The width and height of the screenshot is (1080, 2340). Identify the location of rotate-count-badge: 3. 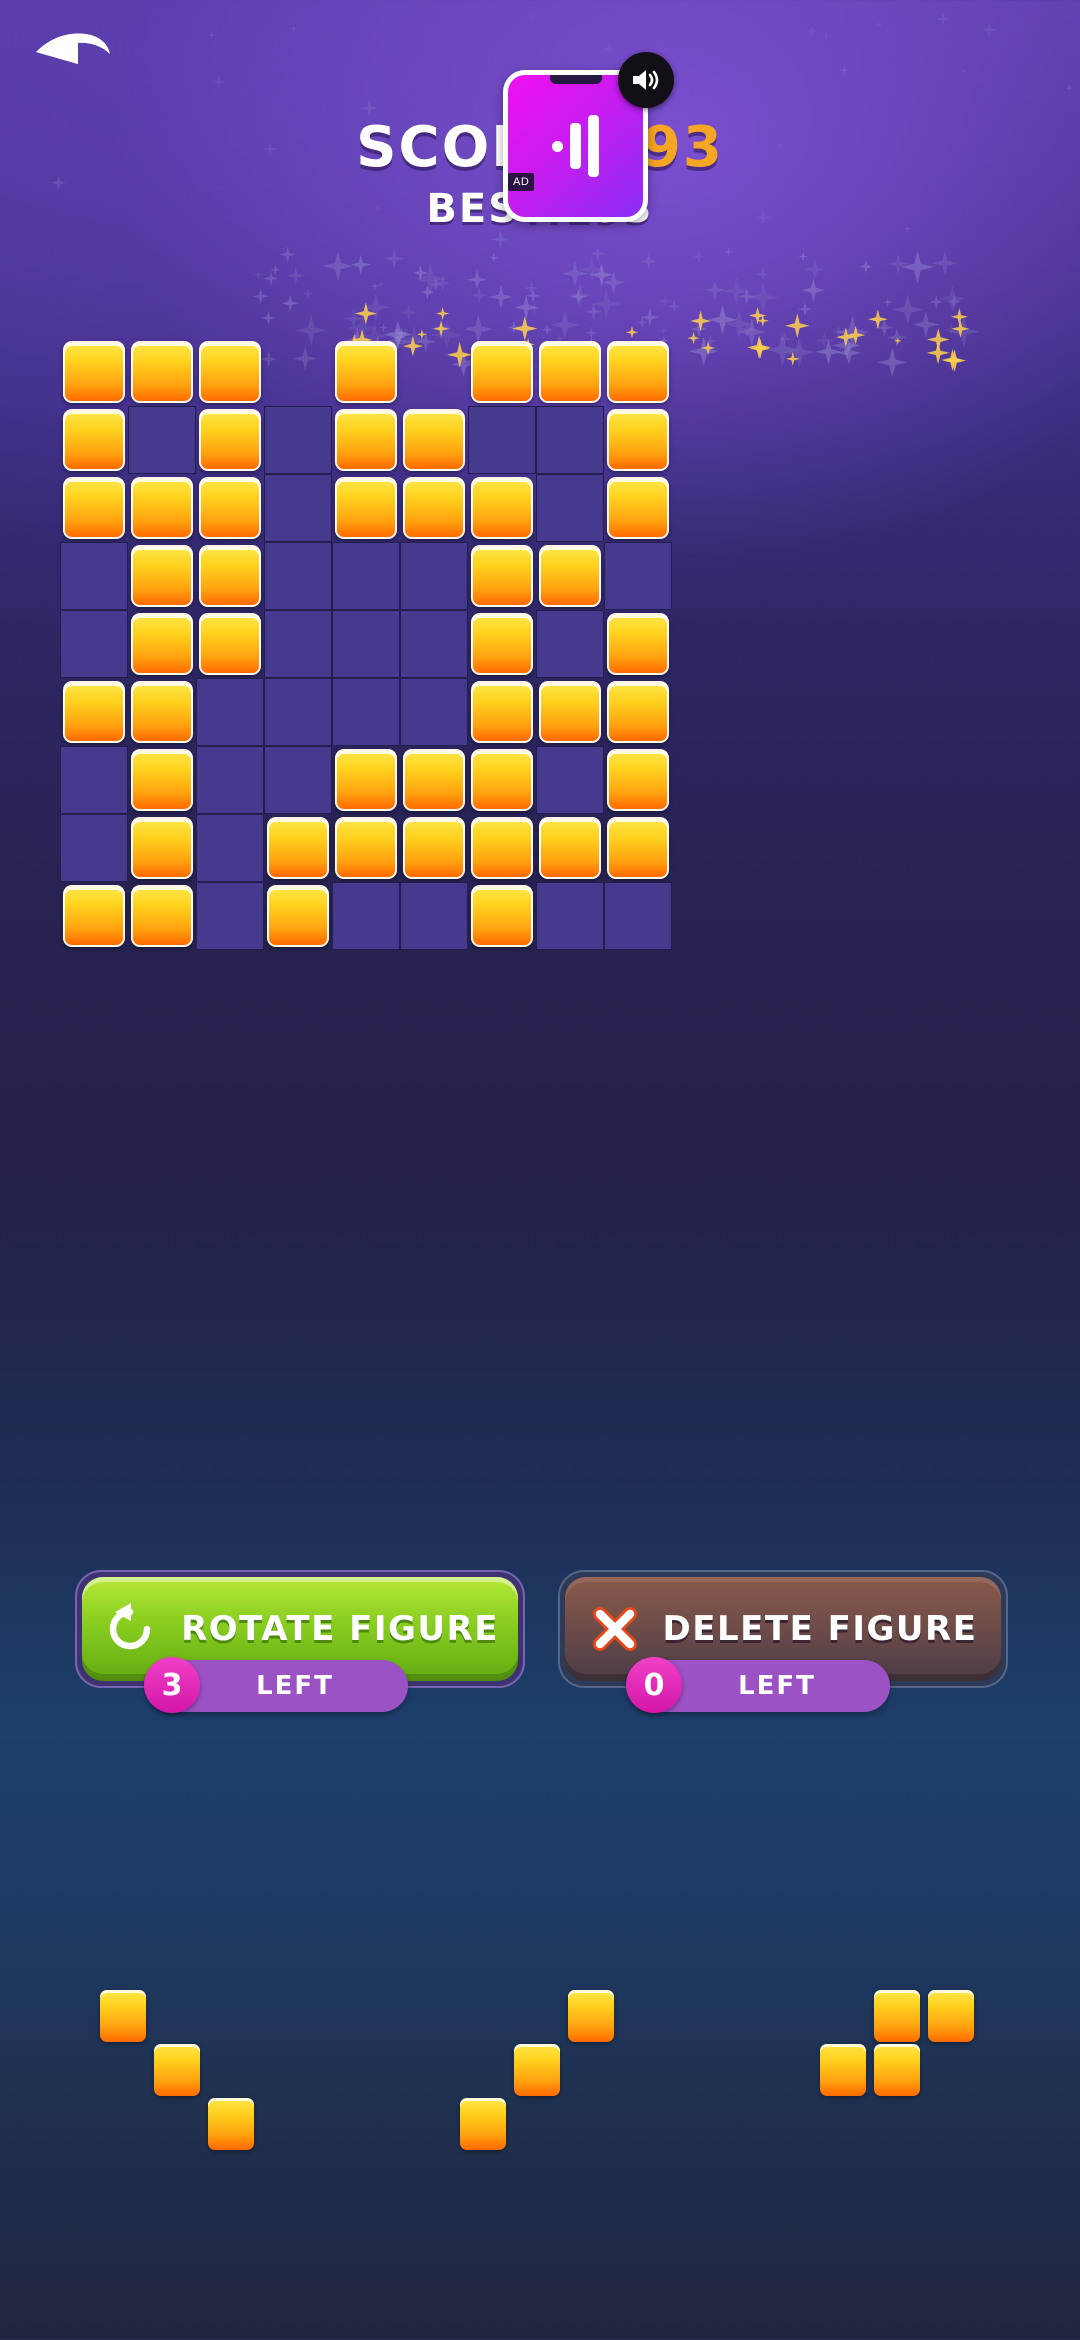
(172, 1685).